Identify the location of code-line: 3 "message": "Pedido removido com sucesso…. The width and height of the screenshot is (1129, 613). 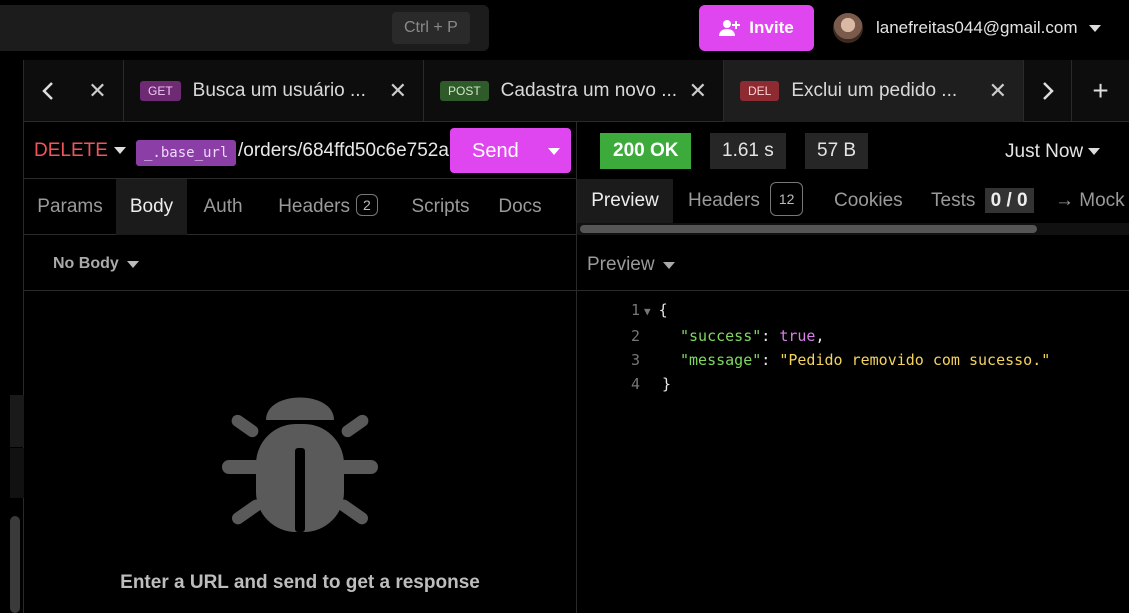
(825, 360).